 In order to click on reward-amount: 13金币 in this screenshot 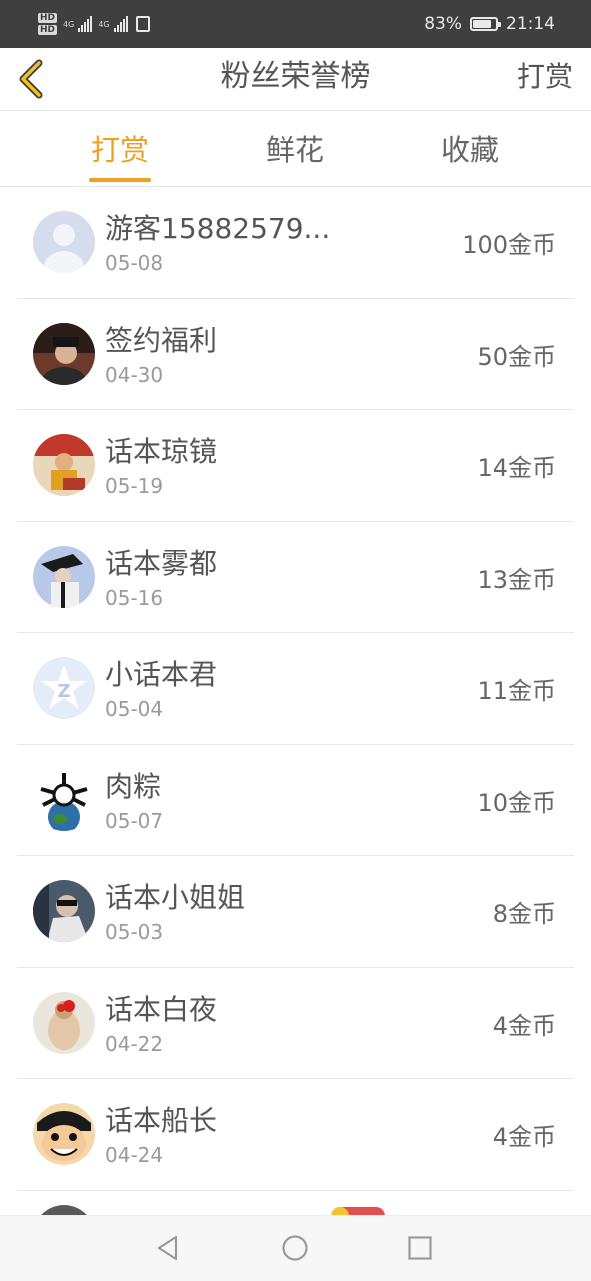, I will do `click(516, 579)`.